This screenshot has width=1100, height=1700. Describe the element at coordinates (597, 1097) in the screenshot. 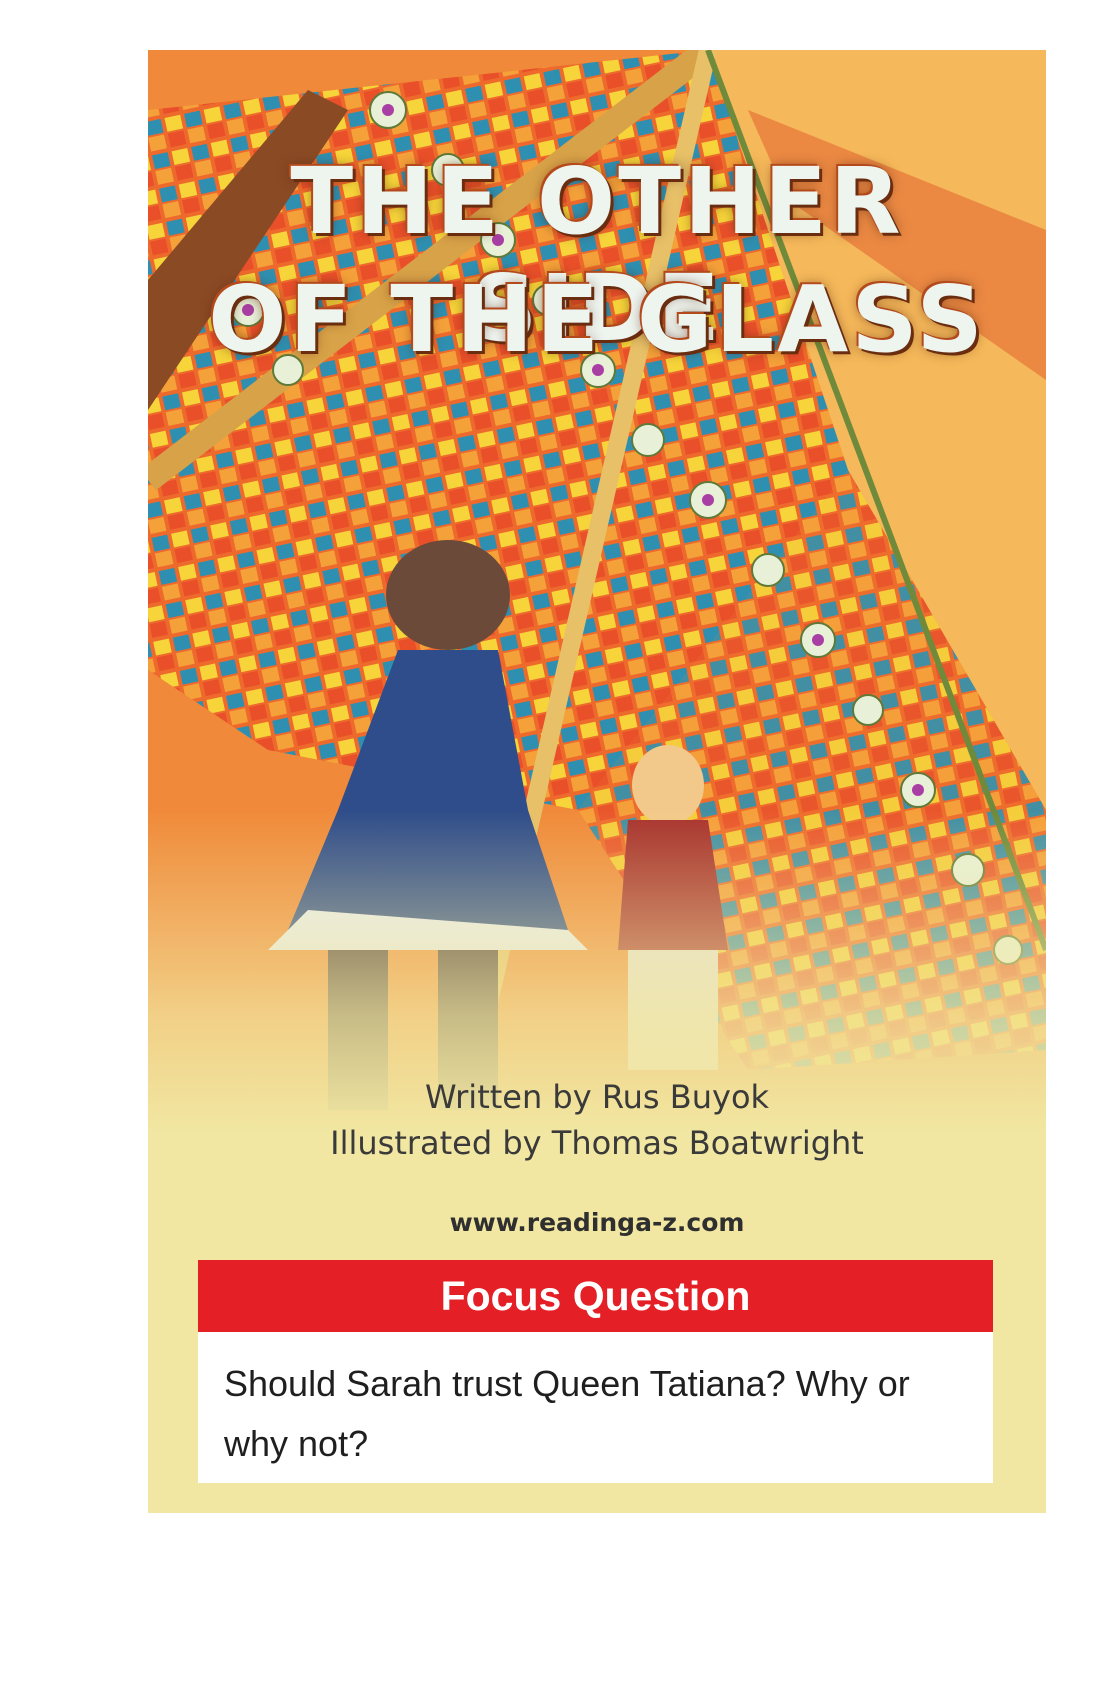

I see `author-credit: Written by Rus Buyok` at that location.